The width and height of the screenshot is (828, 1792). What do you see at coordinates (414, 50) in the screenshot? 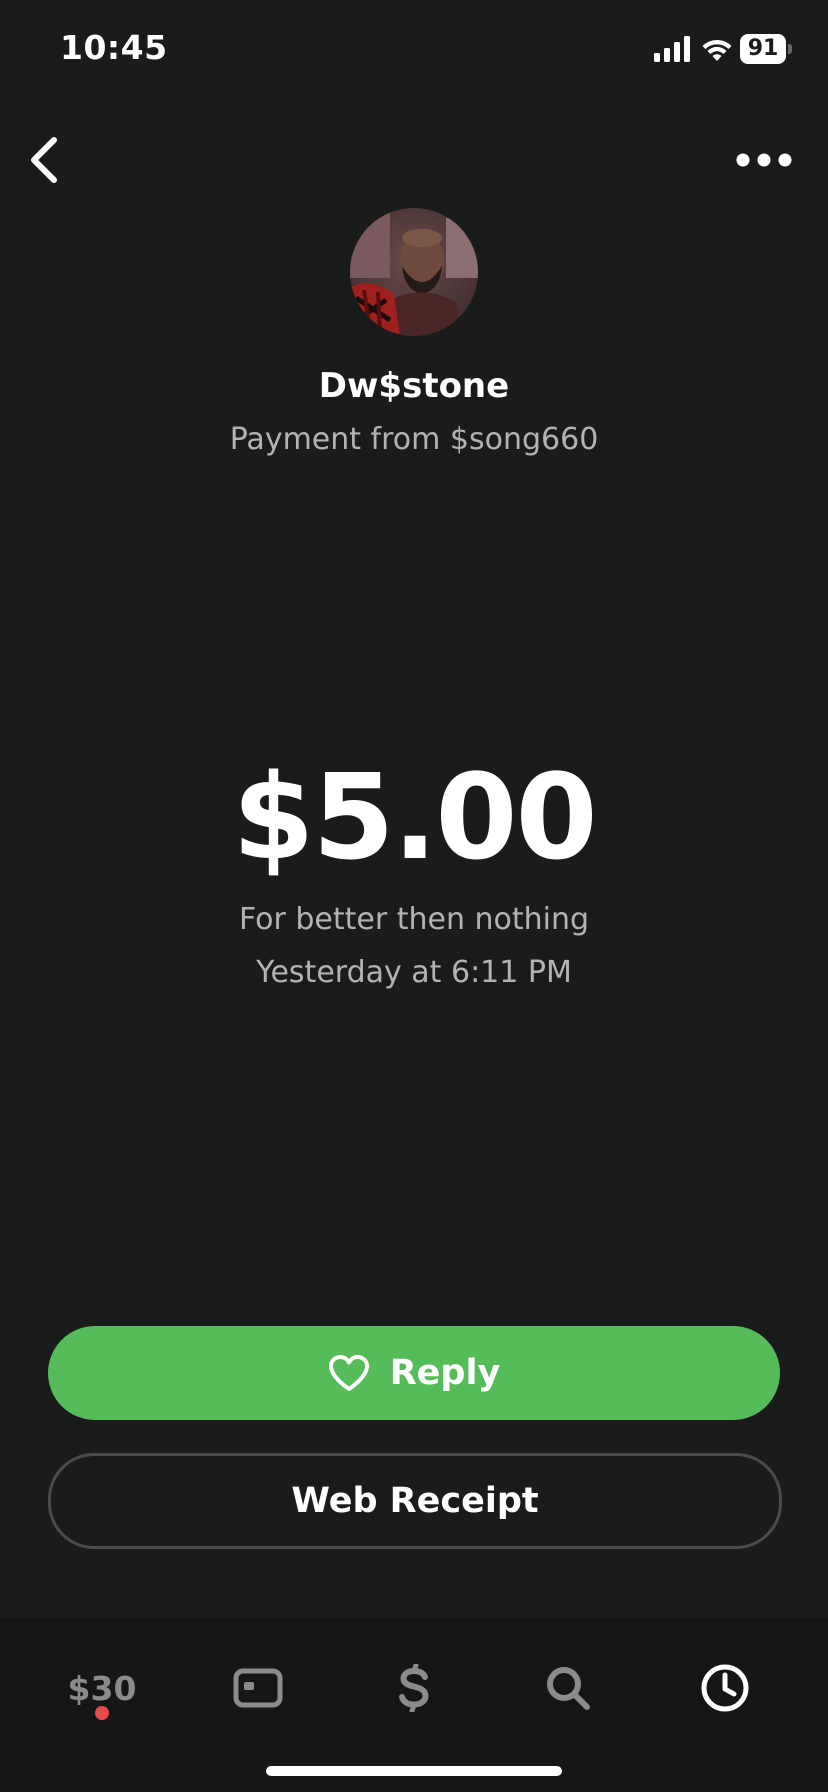
I see `status-bar: 10:45 91` at bounding box center [414, 50].